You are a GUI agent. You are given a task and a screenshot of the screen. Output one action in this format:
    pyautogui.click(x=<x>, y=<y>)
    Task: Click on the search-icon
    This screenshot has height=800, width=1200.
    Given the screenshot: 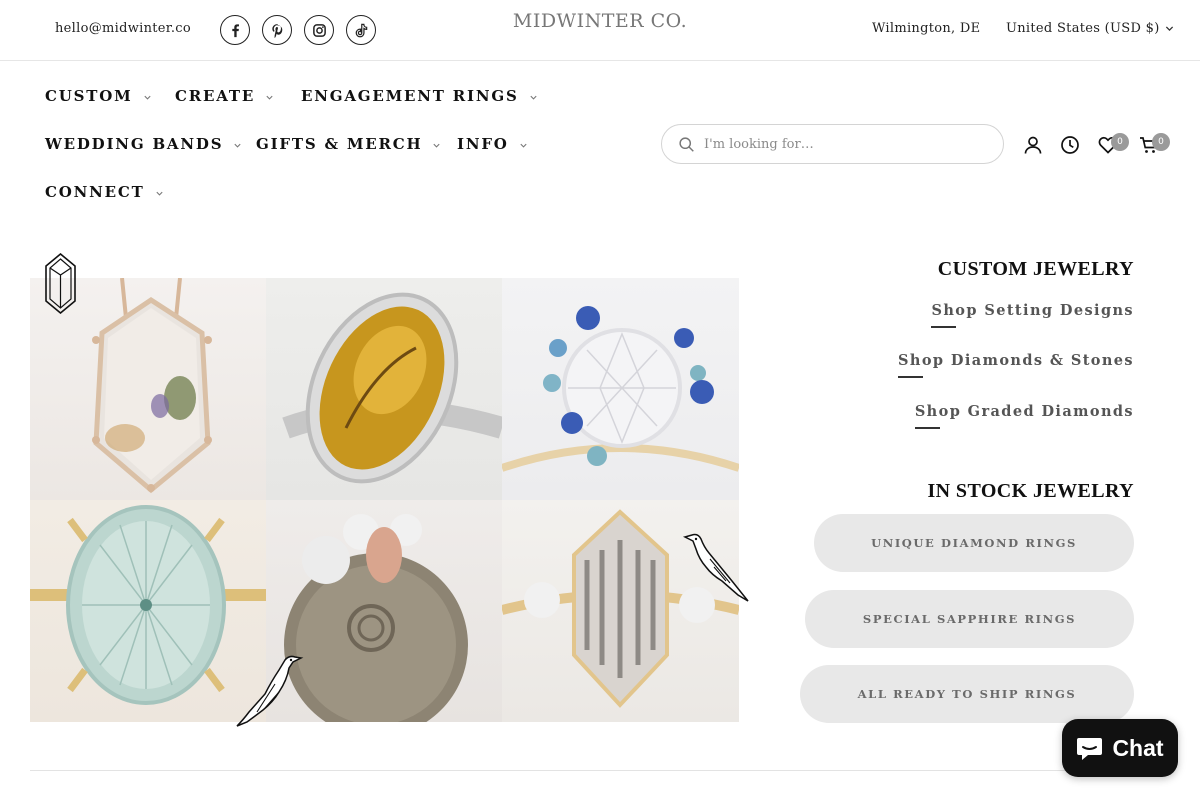 What is the action you would take?
    pyautogui.click(x=686, y=144)
    